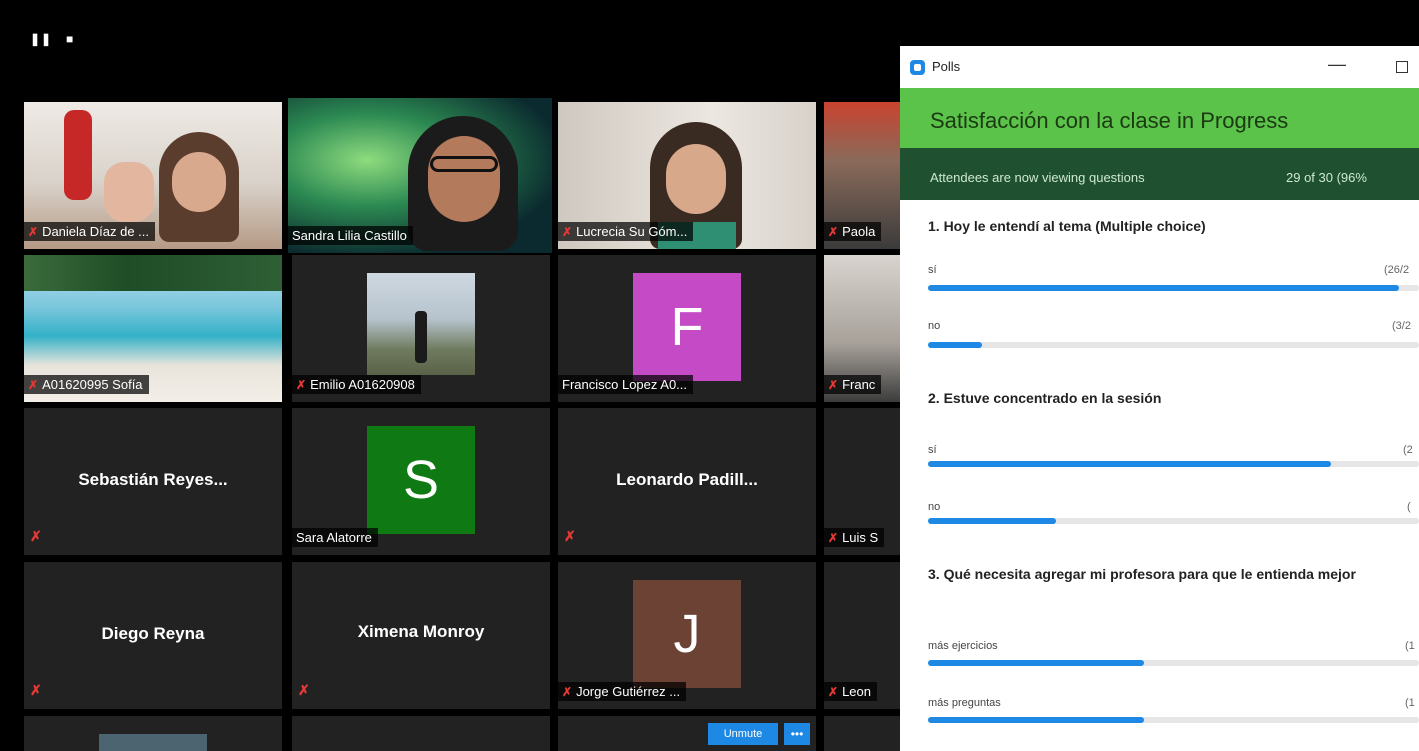 Image resolution: width=1419 pixels, height=751 pixels. I want to click on participant-name: Ximena Monroy, so click(421, 631).